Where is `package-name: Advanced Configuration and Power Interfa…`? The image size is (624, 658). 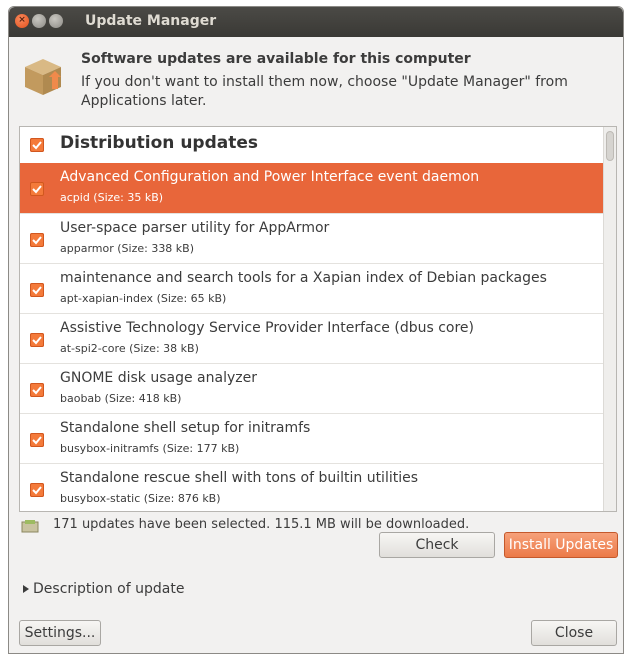 package-name: Advanced Configuration and Power Interfa… is located at coordinates (270, 177).